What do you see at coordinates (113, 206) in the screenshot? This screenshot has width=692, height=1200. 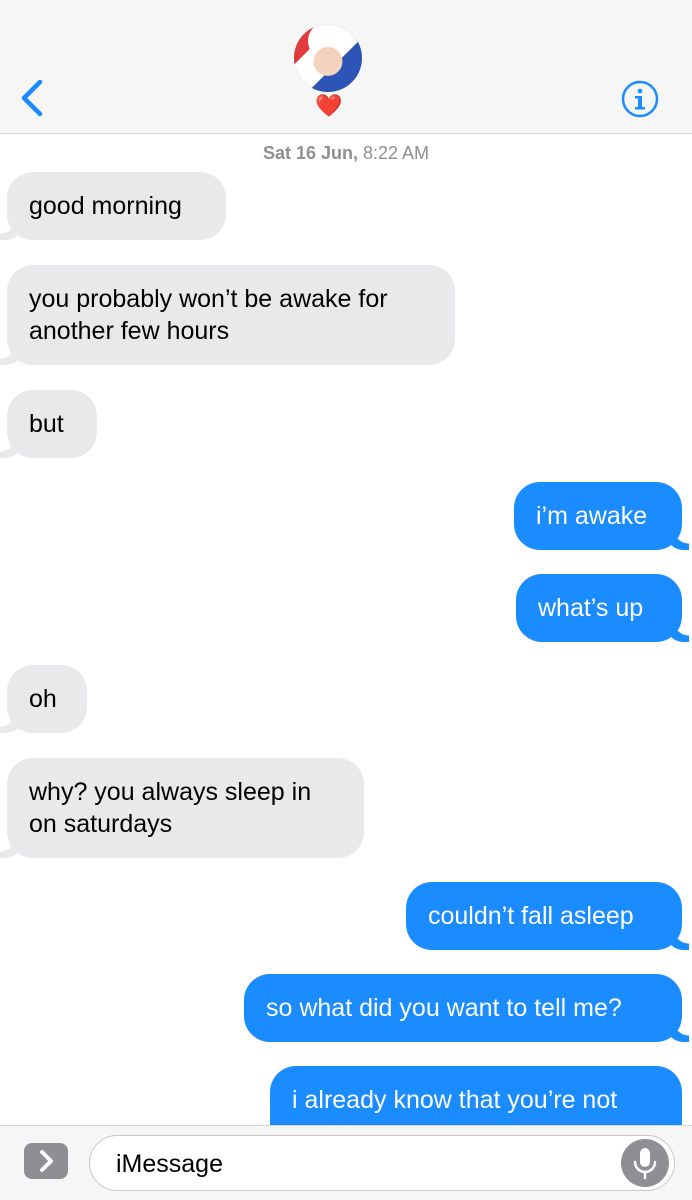 I see `message-bubble-received: good morning` at bounding box center [113, 206].